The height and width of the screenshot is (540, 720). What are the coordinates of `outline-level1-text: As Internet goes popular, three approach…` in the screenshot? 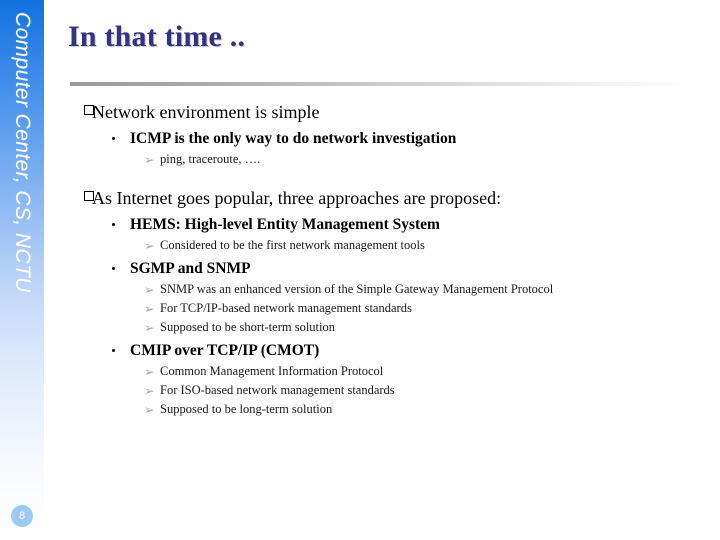 It's located at (297, 198).